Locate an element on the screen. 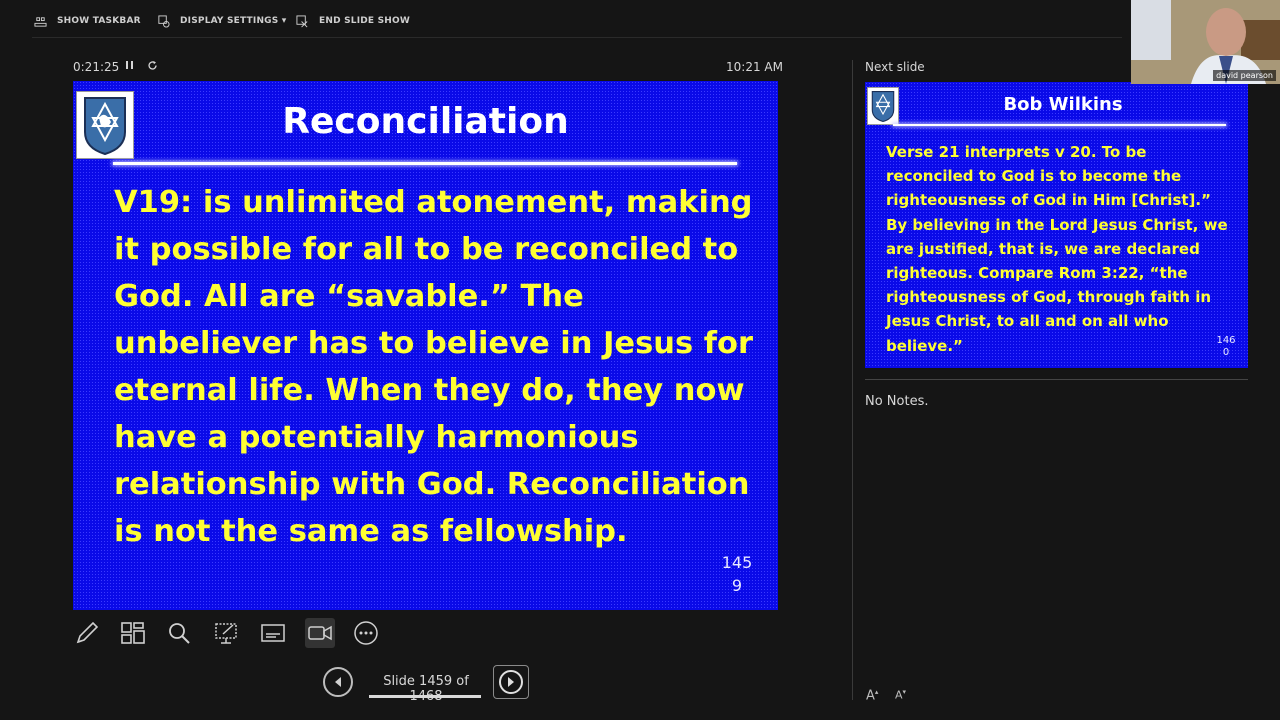 Image resolution: width=1280 pixels, height=720 pixels. pen-tool-button is located at coordinates (87, 633).